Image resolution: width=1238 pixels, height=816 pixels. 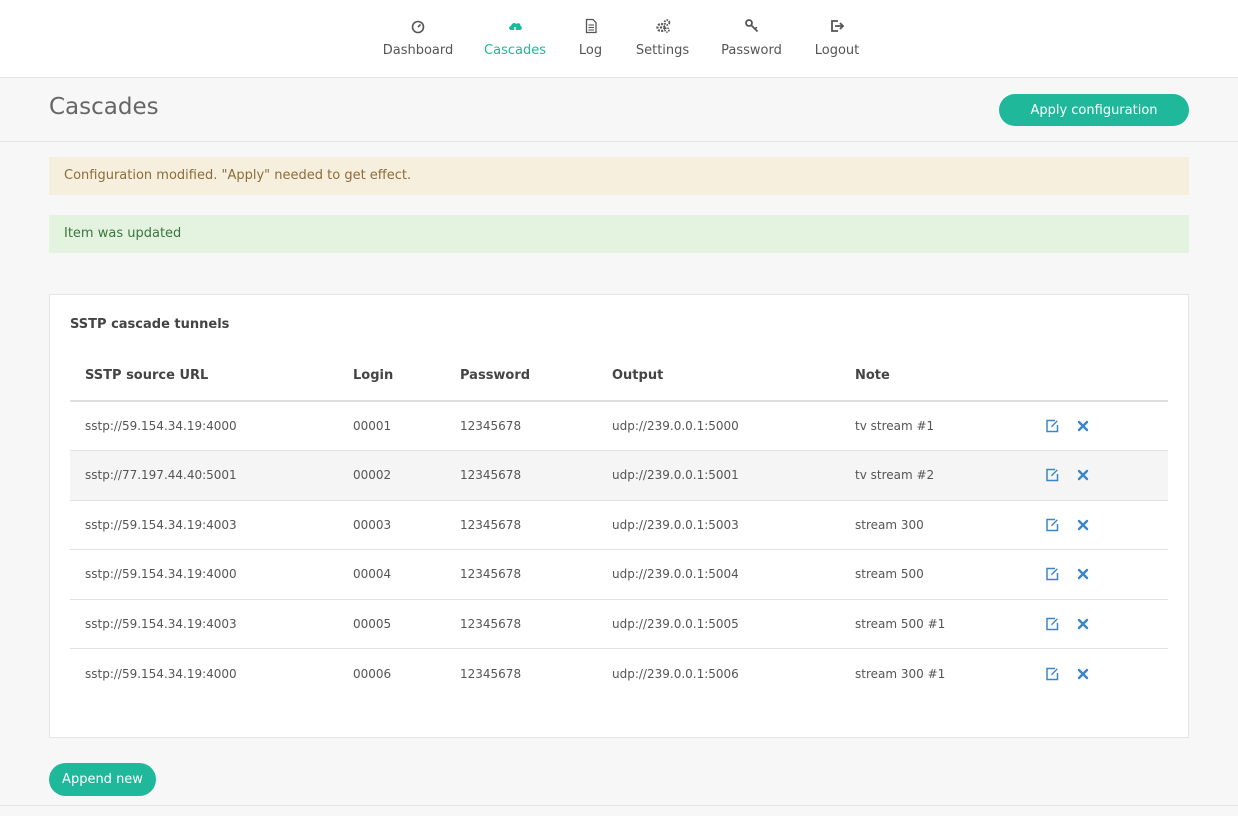 What do you see at coordinates (515, 28) in the screenshot?
I see `cloud-icon` at bounding box center [515, 28].